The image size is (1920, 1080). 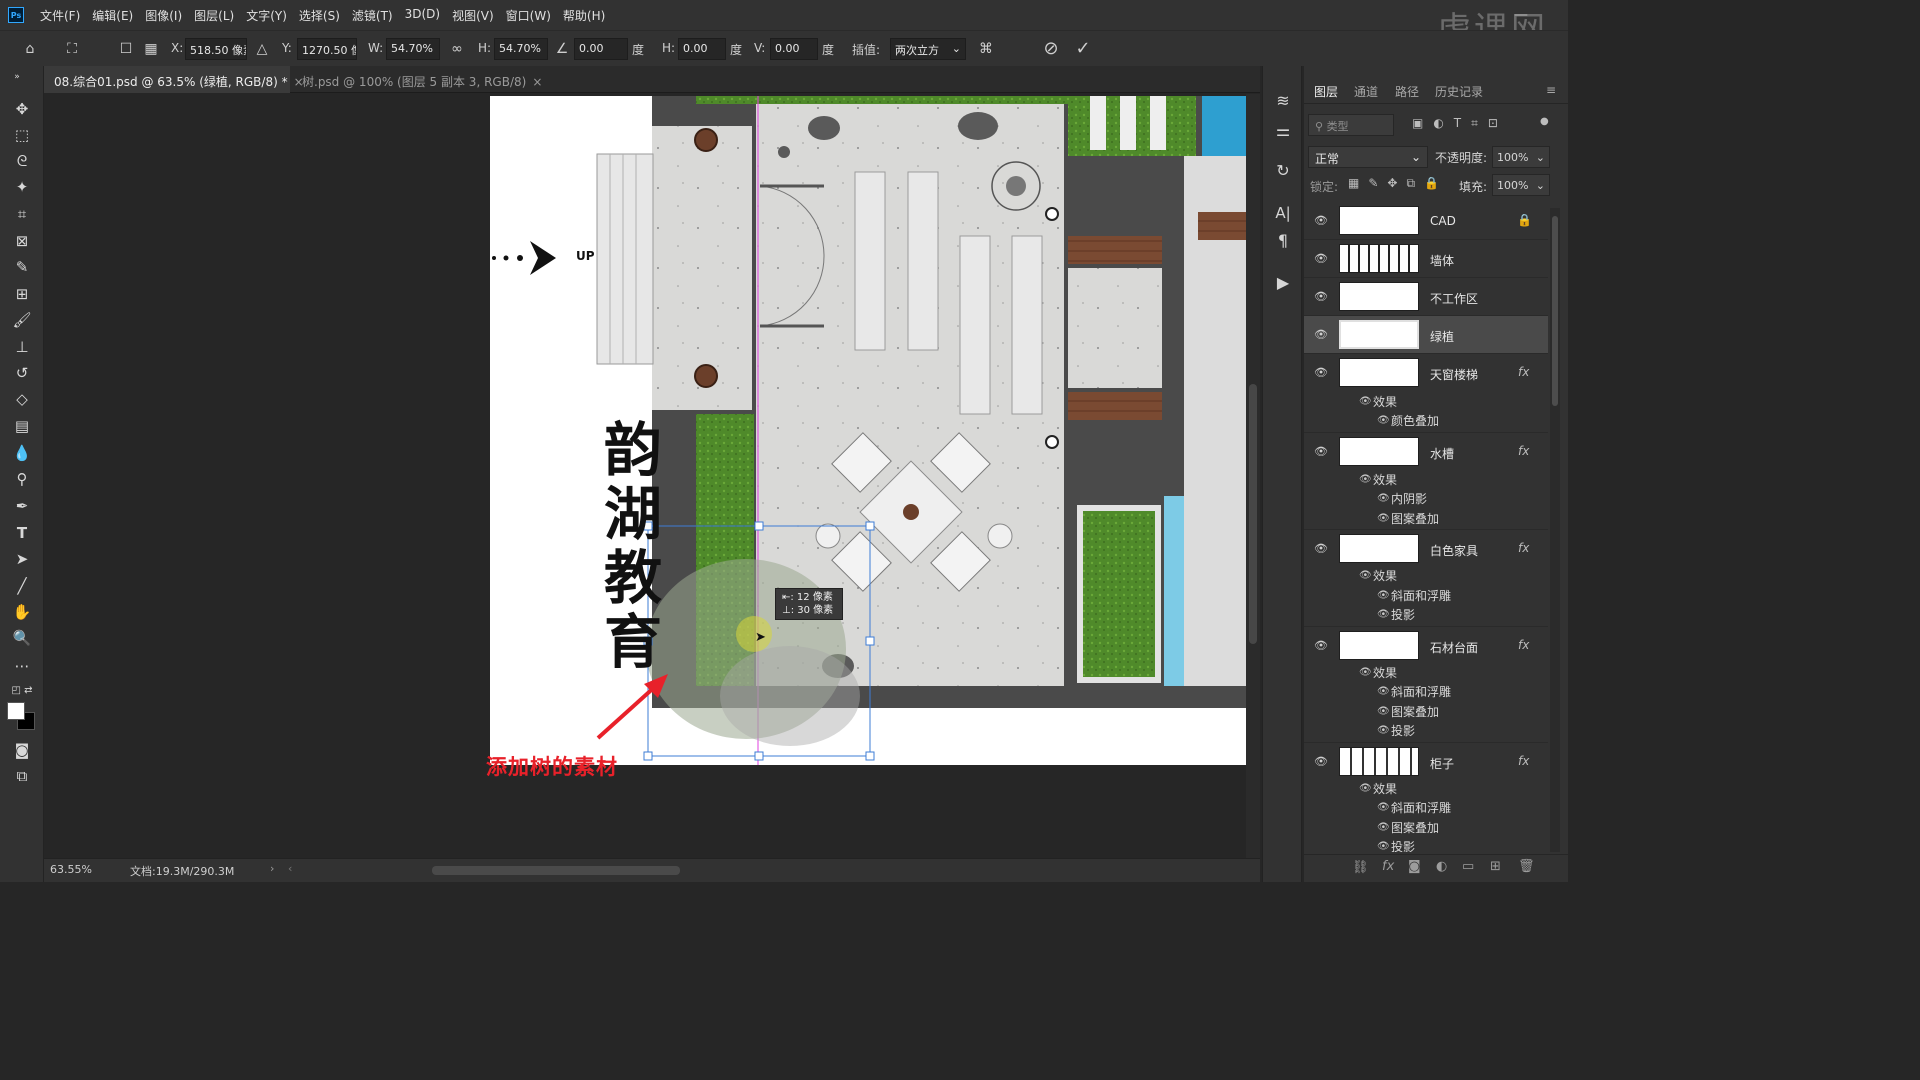 What do you see at coordinates (22, 533) in the screenshot?
I see `type-tool-icon: T` at bounding box center [22, 533].